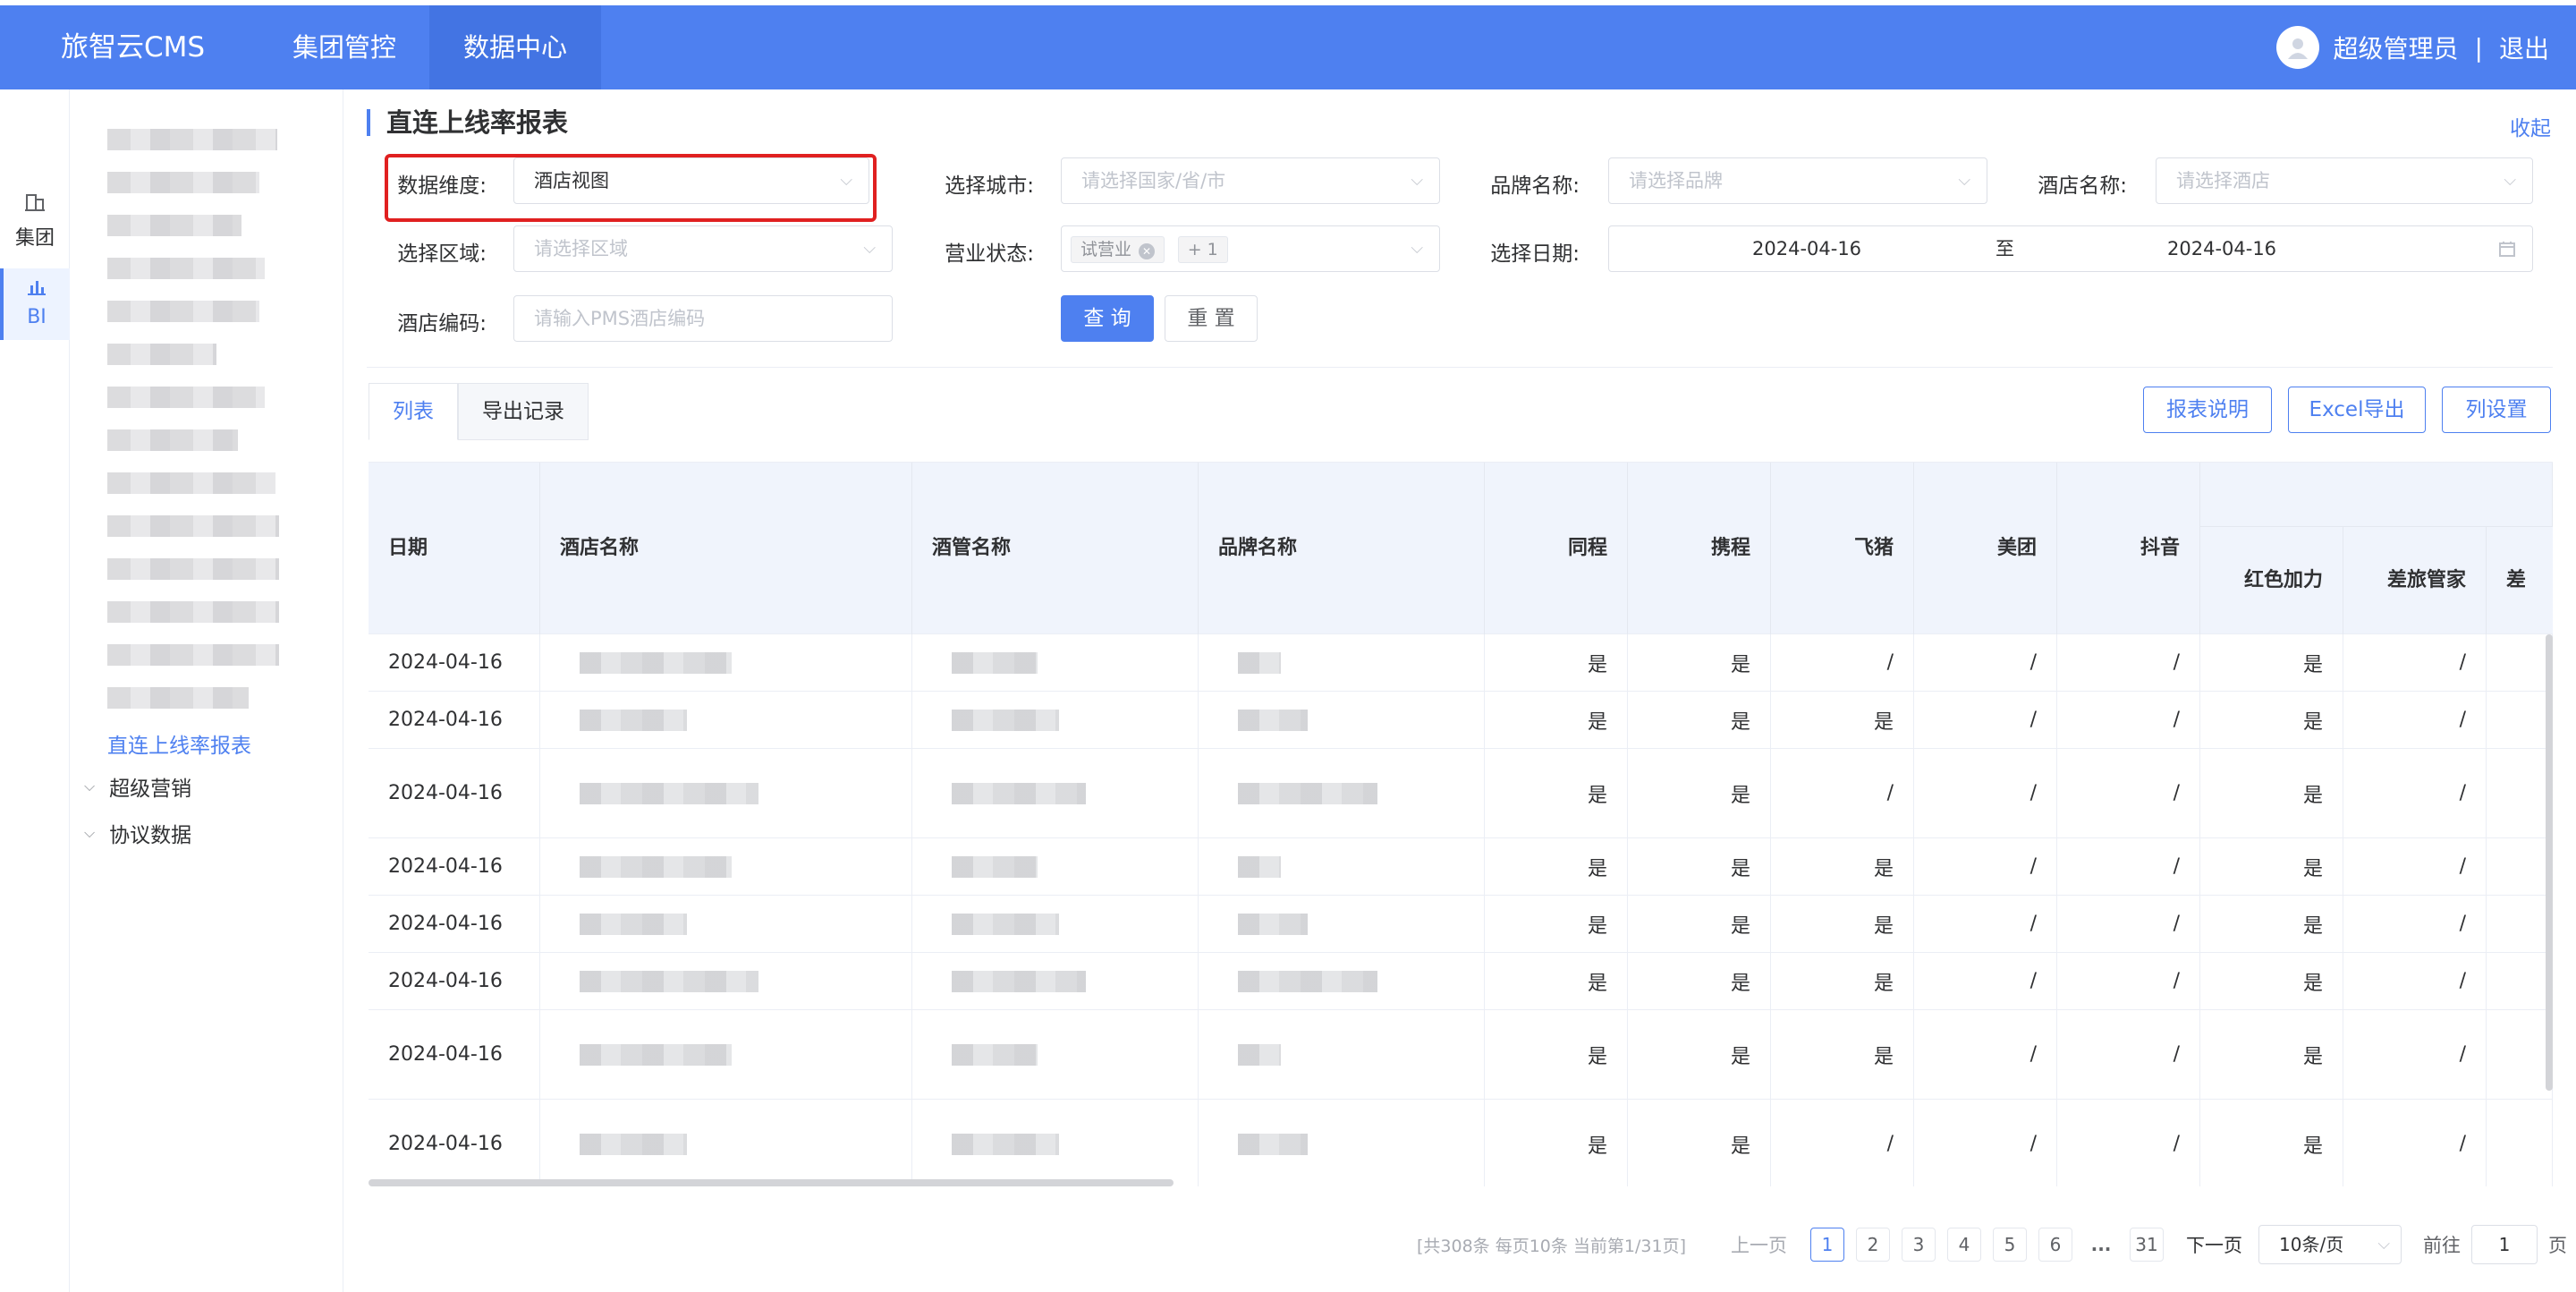 Image resolution: width=2576 pixels, height=1292 pixels. I want to click on prev-page-button: 上一页, so click(1759, 1244).